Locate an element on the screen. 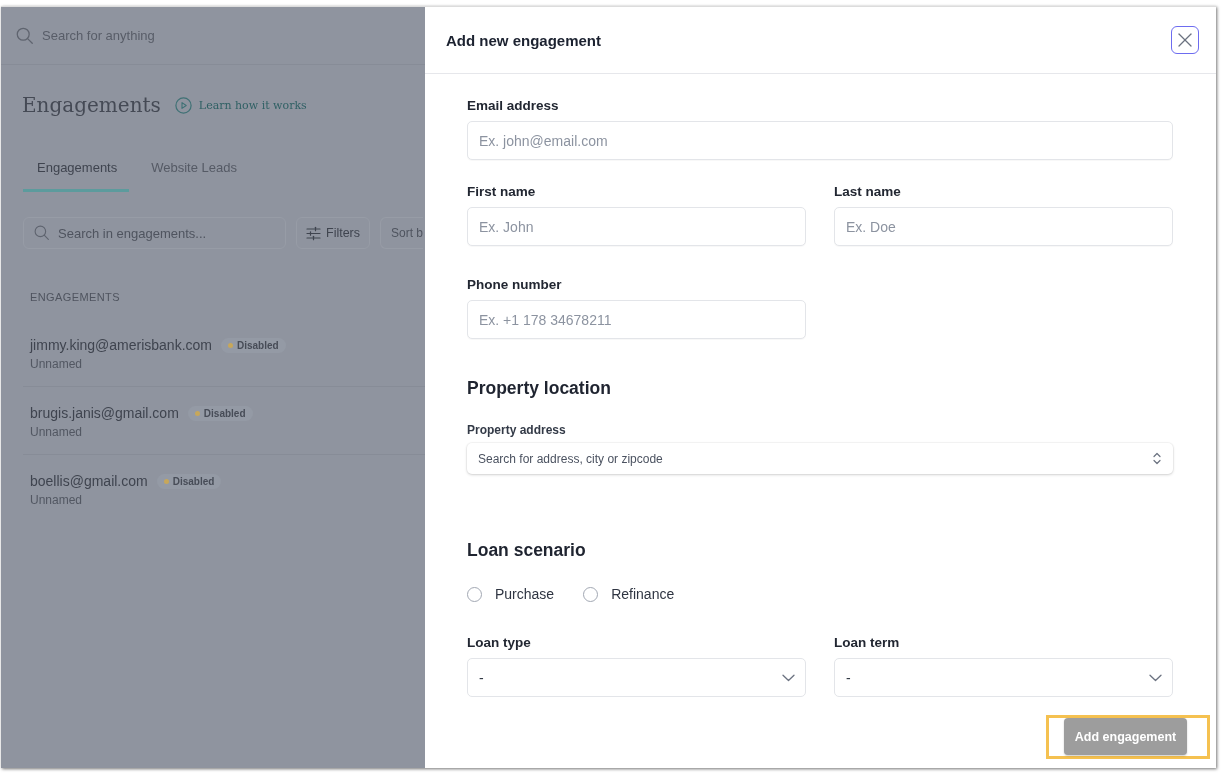  field-label: Email address is located at coordinates (513, 106).